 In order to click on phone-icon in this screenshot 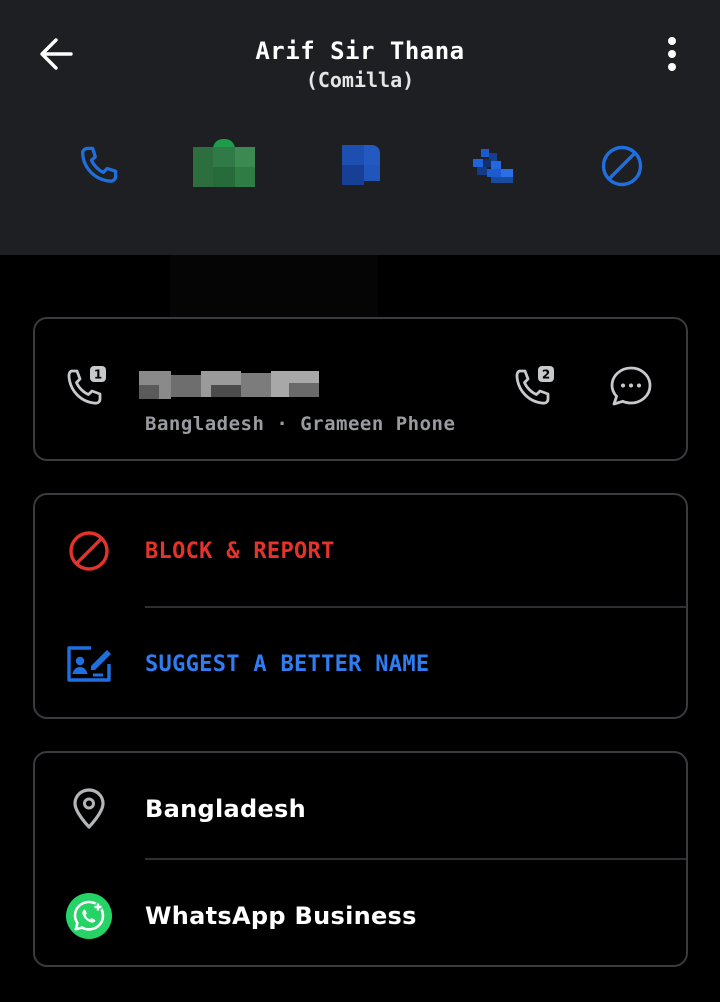, I will do `click(99, 164)`.